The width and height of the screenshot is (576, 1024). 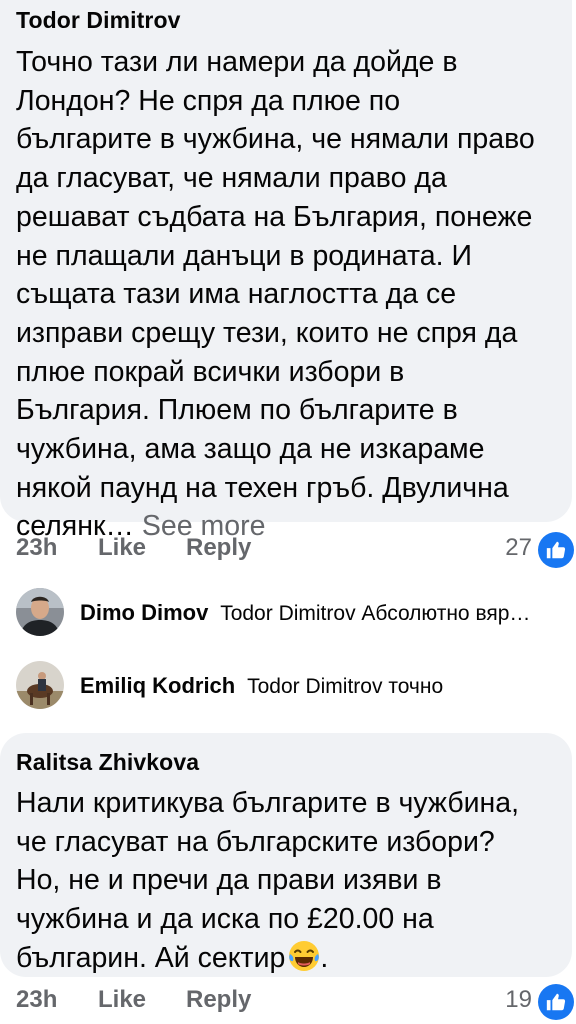 What do you see at coordinates (288, 1002) in the screenshot?
I see `comment-actions: 23h Like Reply 19` at bounding box center [288, 1002].